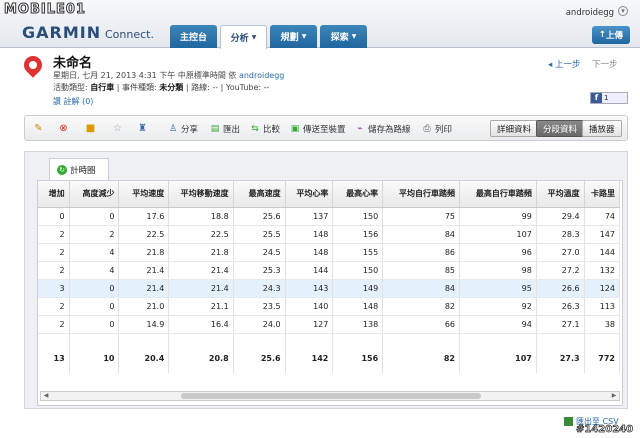 This screenshot has height=438, width=640. I want to click on table-row: 2 0 21.0 21.1 23.5 140 148 82 92 26.3 113, so click(329, 306).